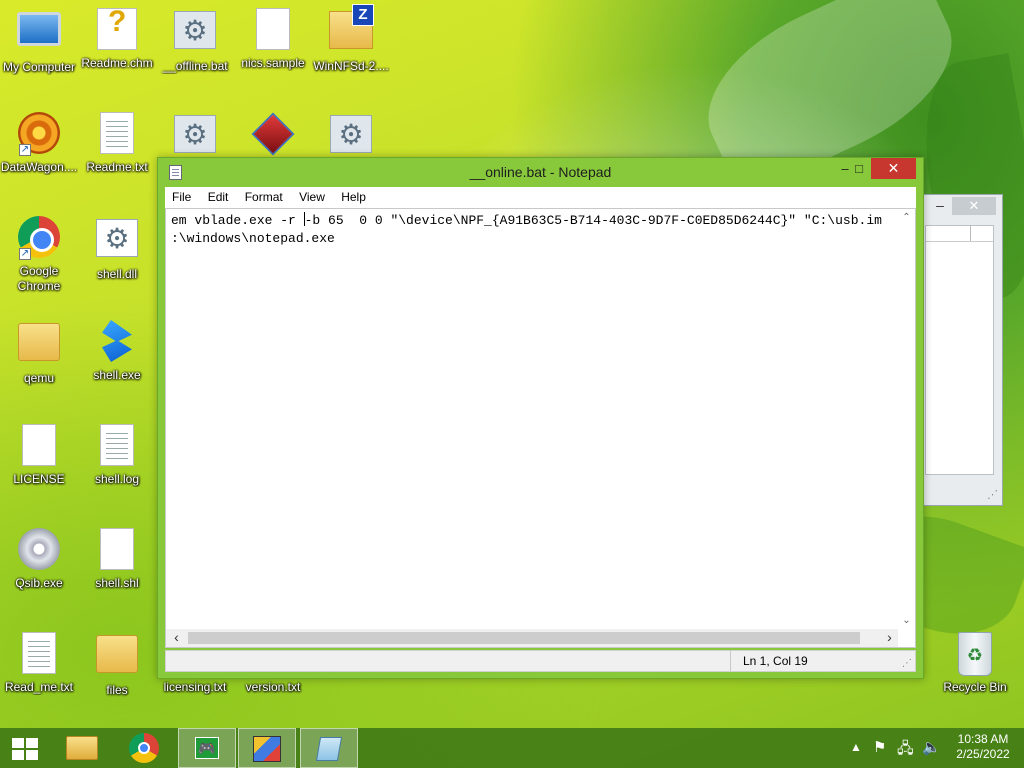  What do you see at coordinates (940, 206) in the screenshot?
I see `background-window-minimize-button: –` at bounding box center [940, 206].